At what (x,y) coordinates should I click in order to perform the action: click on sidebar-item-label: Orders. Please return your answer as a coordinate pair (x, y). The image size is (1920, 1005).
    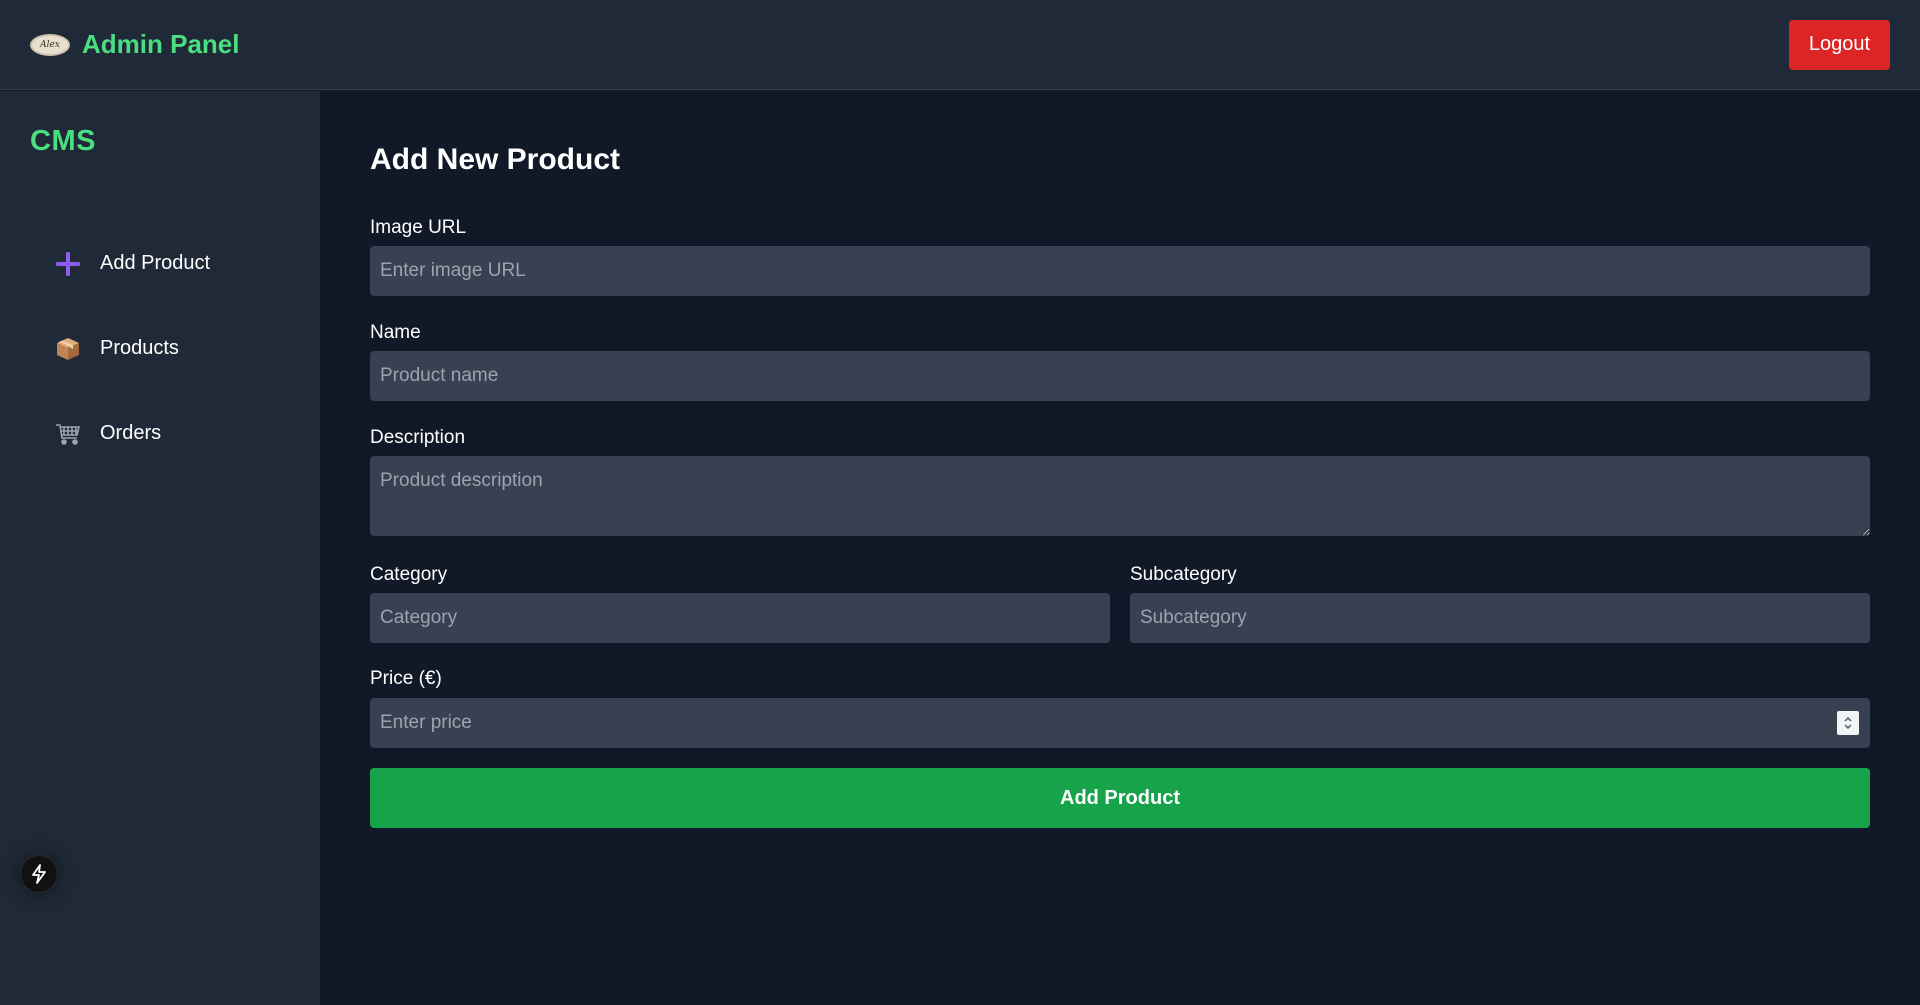
    Looking at the image, I should click on (131, 433).